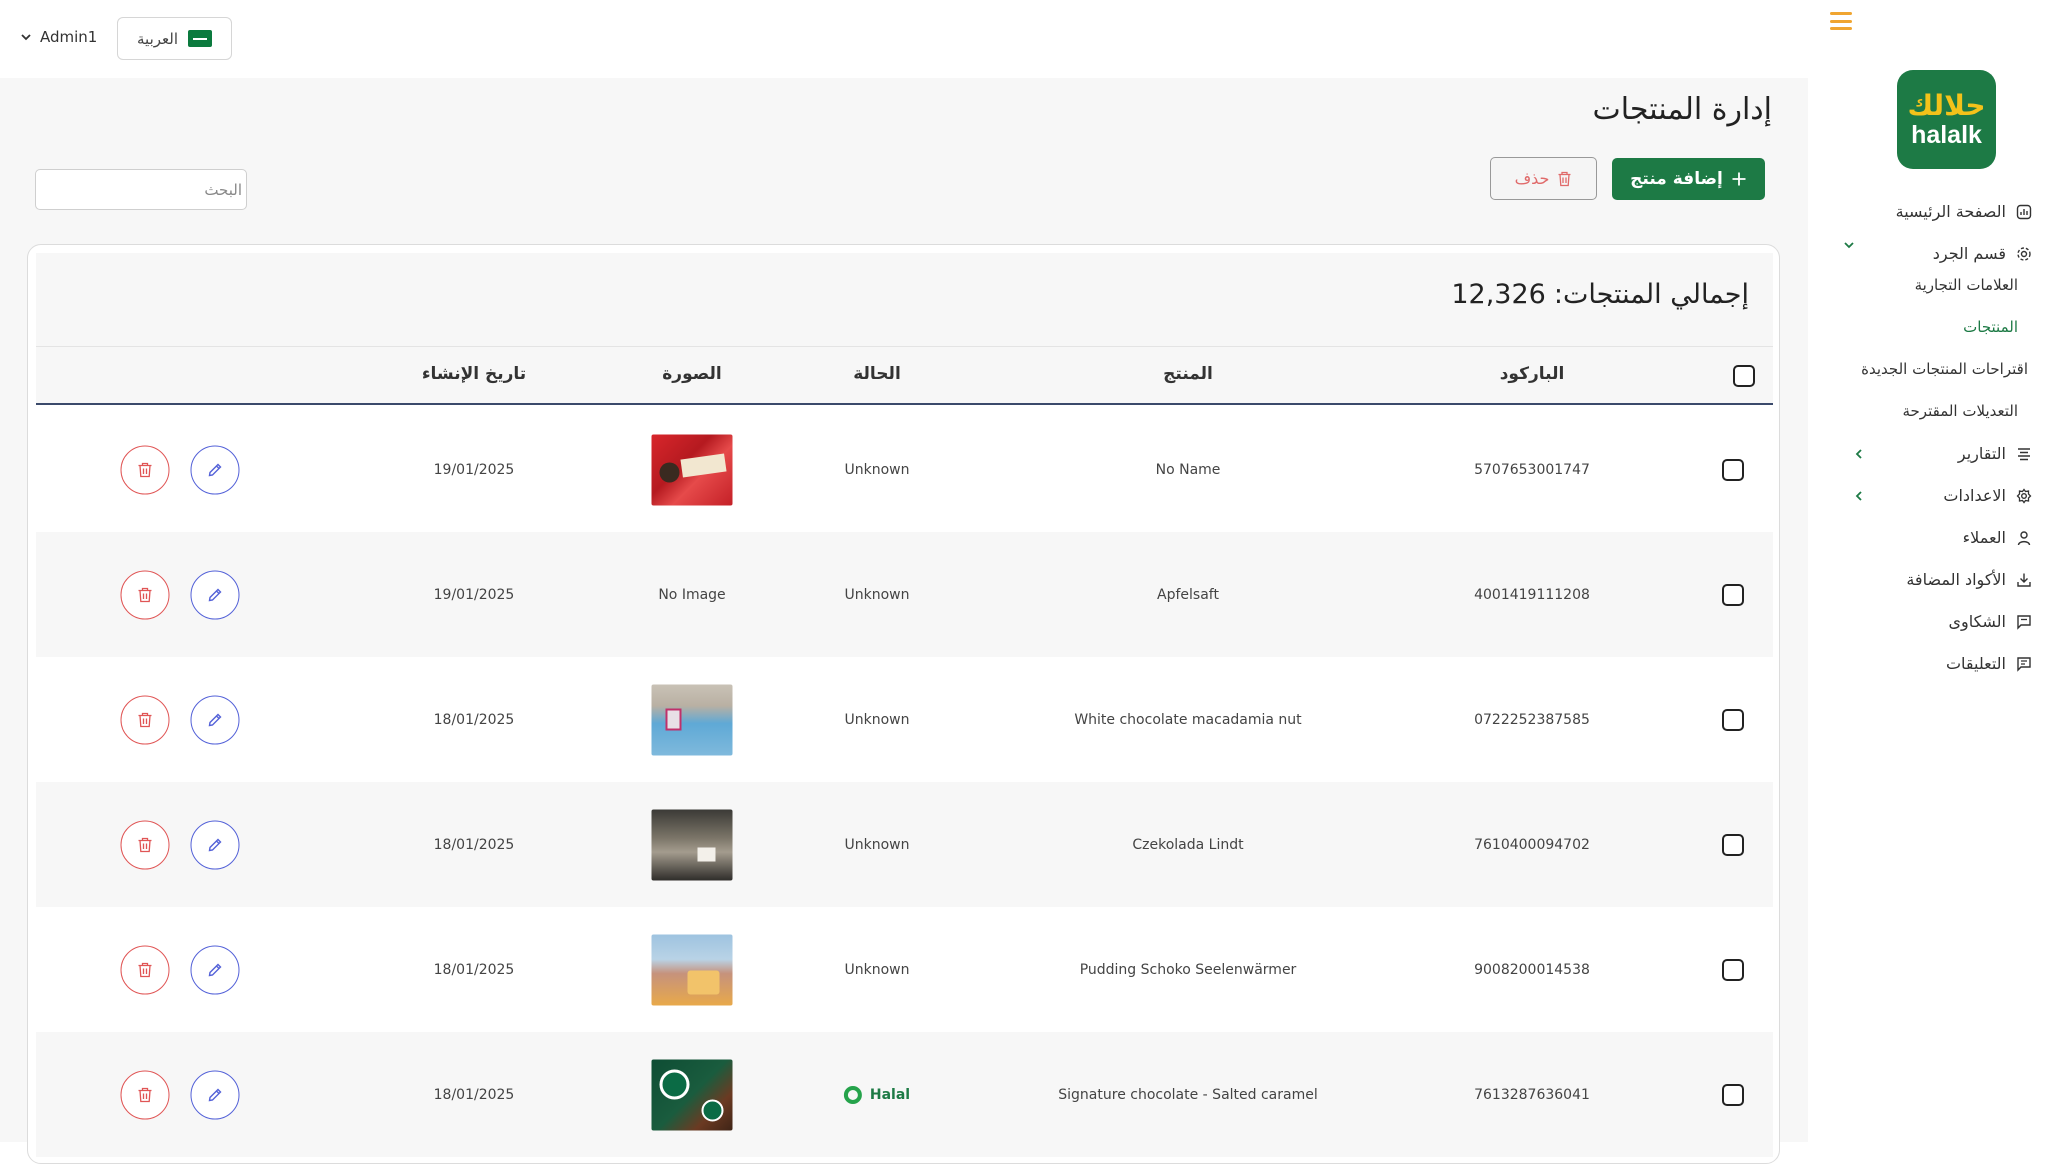 The height and width of the screenshot is (1164, 2052). What do you see at coordinates (1532, 1094) in the screenshot?
I see `barcode-cell: 7613287636041` at bounding box center [1532, 1094].